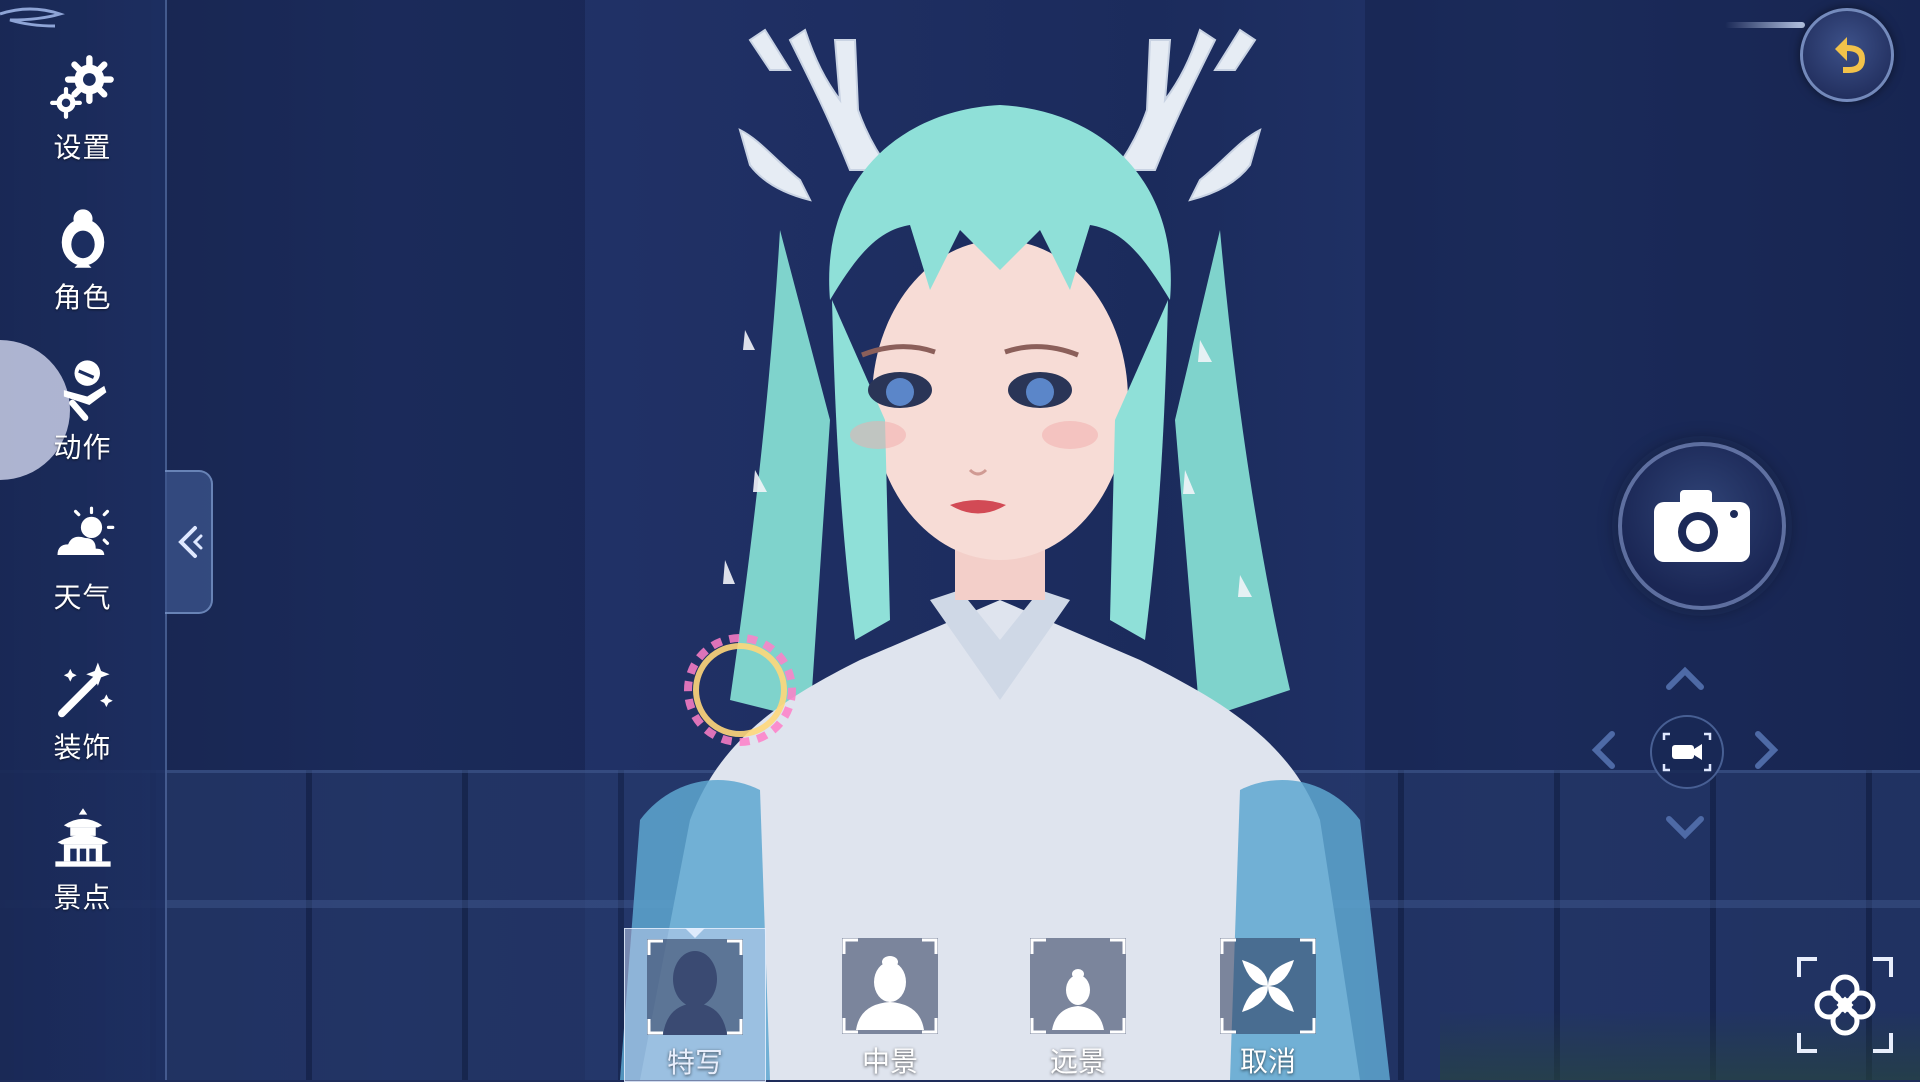 This screenshot has height=1082, width=1920. Describe the element at coordinates (82, 297) in the screenshot. I see `sidebar-item-label: 角色` at that location.